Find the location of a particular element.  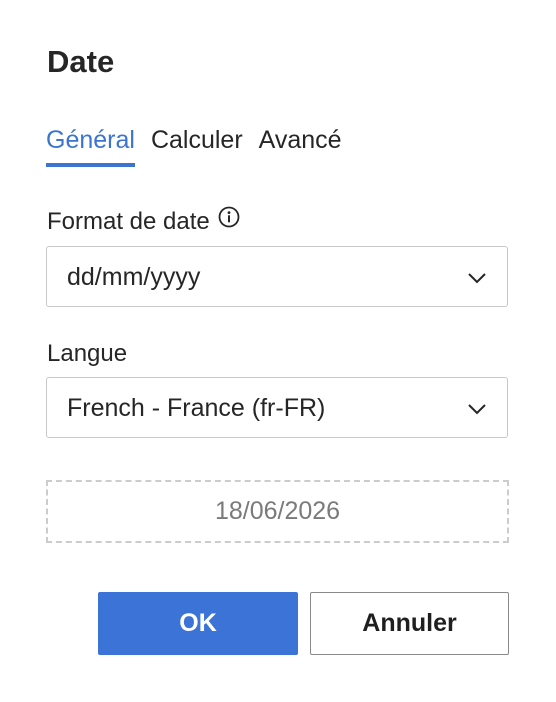

language-value: French - France (fr-FR) is located at coordinates (196, 408).